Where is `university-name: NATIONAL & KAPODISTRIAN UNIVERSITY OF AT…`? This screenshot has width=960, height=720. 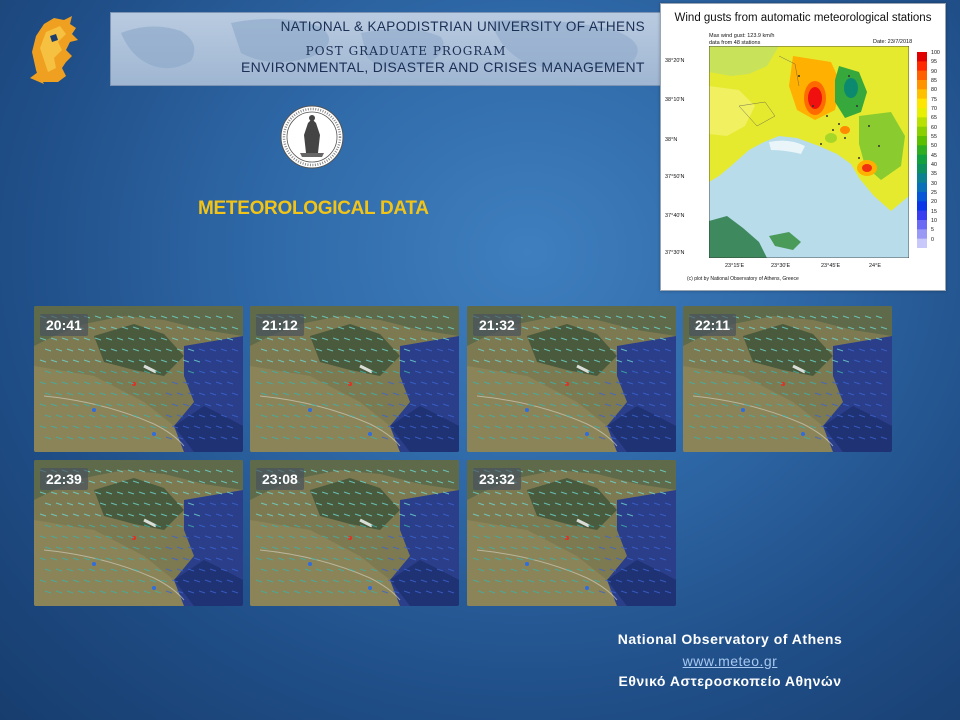
university-name: NATIONAL & KAPODISTRIAN UNIVERSITY OF AT… is located at coordinates (462, 26).